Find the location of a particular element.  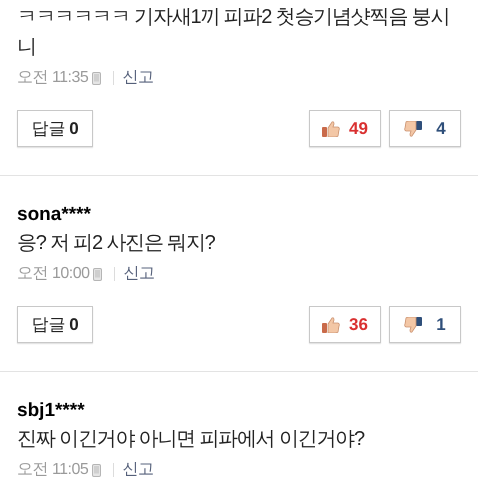

comment-time: 오전 11:35 is located at coordinates (52, 78).